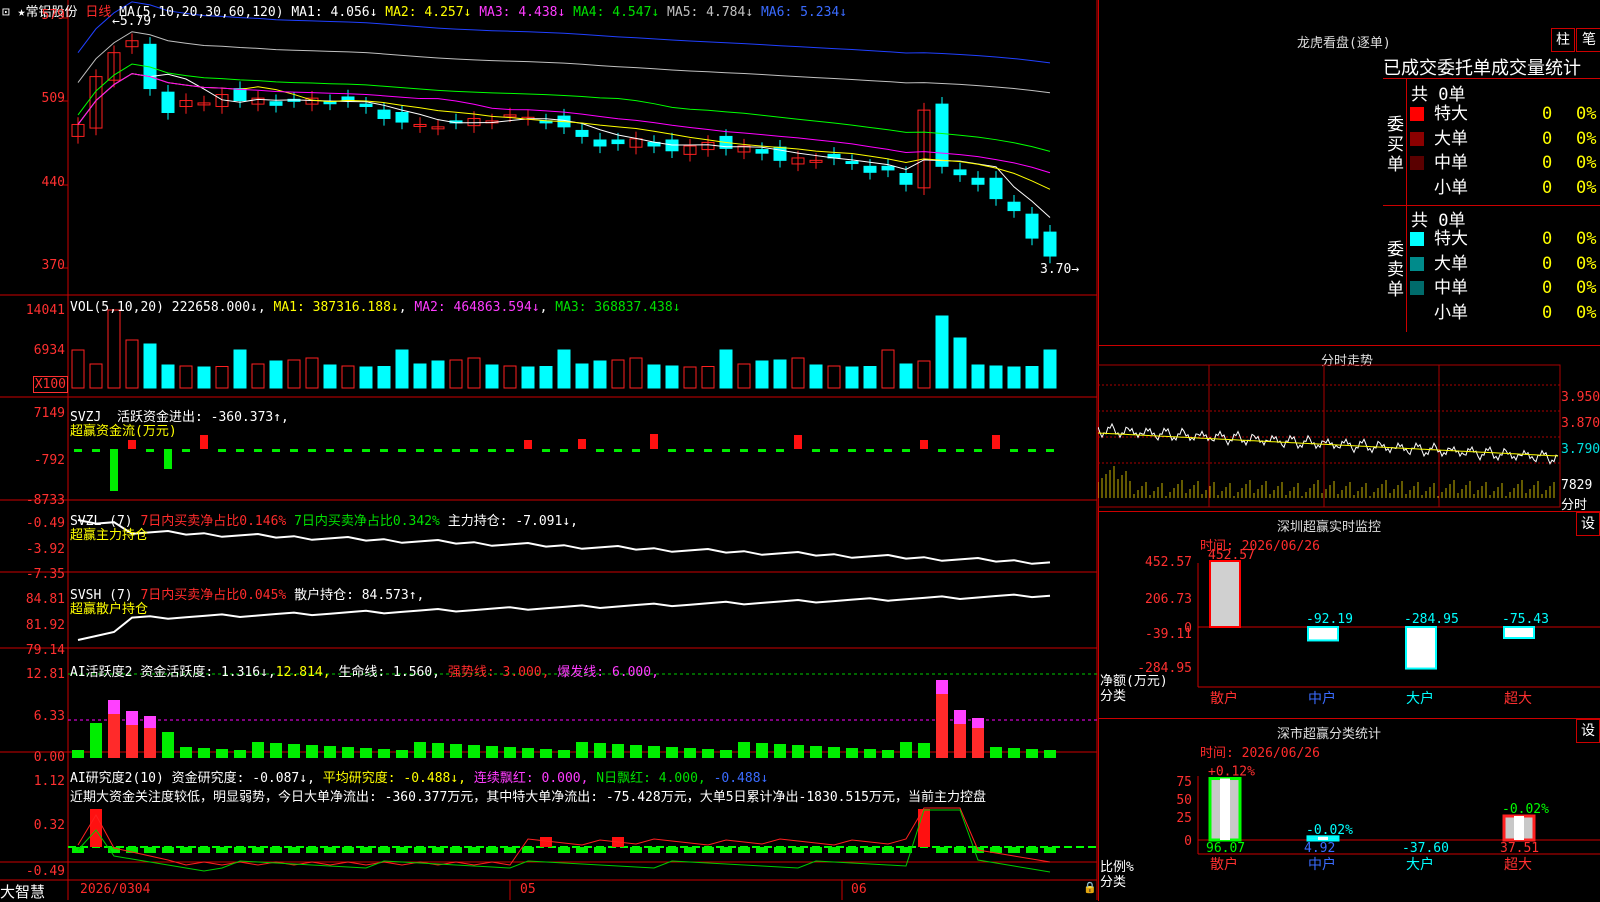 This screenshot has height=902, width=1600. What do you see at coordinates (123, 431) in the screenshot?
I see `svzj-subtitle: 超赢资金流(万元)` at bounding box center [123, 431].